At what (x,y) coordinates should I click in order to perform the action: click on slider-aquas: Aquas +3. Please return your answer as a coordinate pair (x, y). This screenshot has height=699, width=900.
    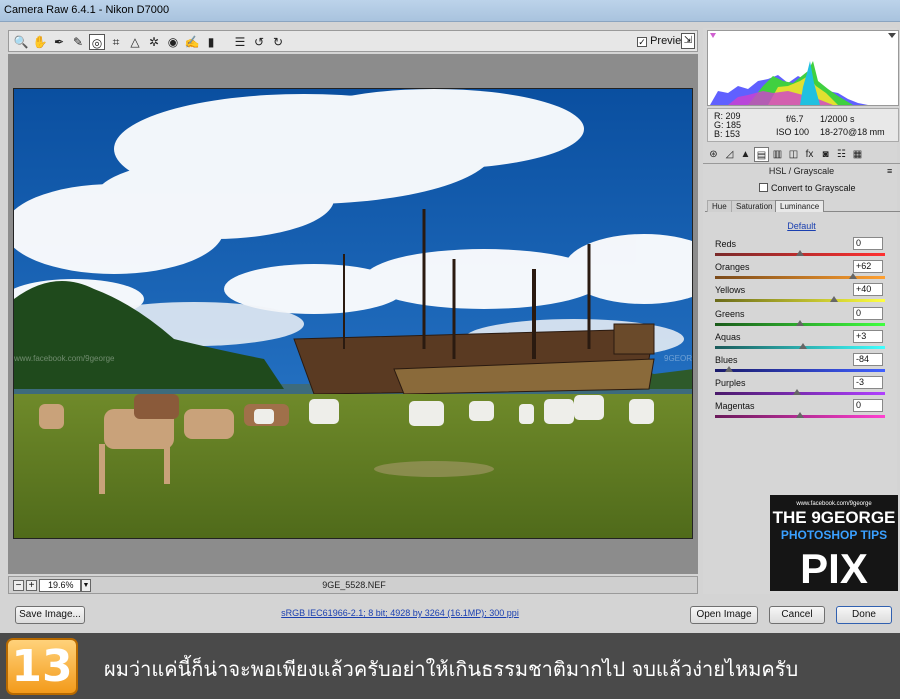
    Looking at the image, I should click on (800, 342).